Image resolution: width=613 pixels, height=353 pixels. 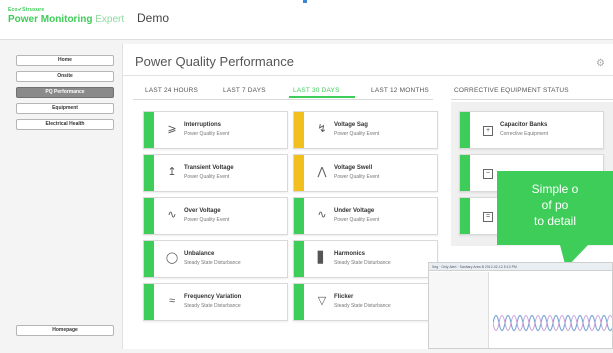 What do you see at coordinates (368, 75) in the screenshot?
I see `title-divider` at bounding box center [368, 75].